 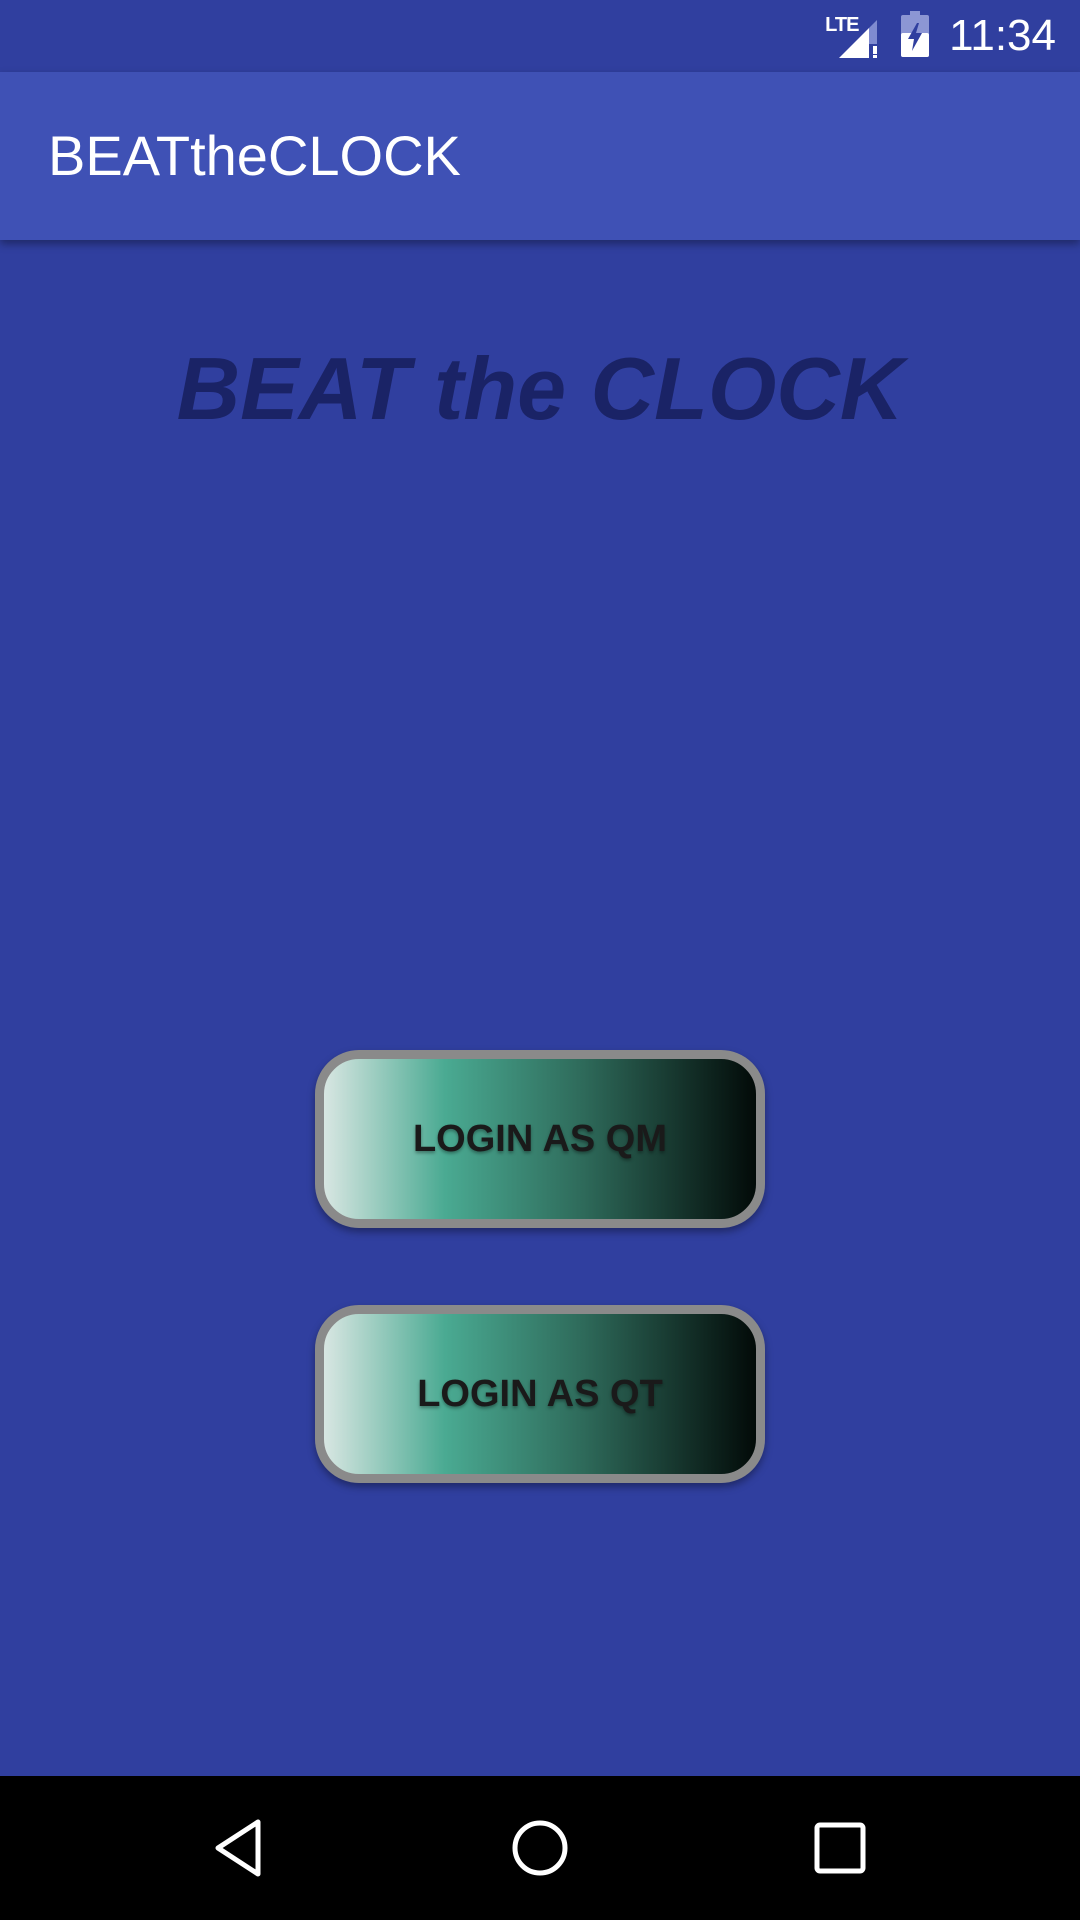 What do you see at coordinates (254, 155) in the screenshot?
I see `app-title: BEATtheCLOCK` at bounding box center [254, 155].